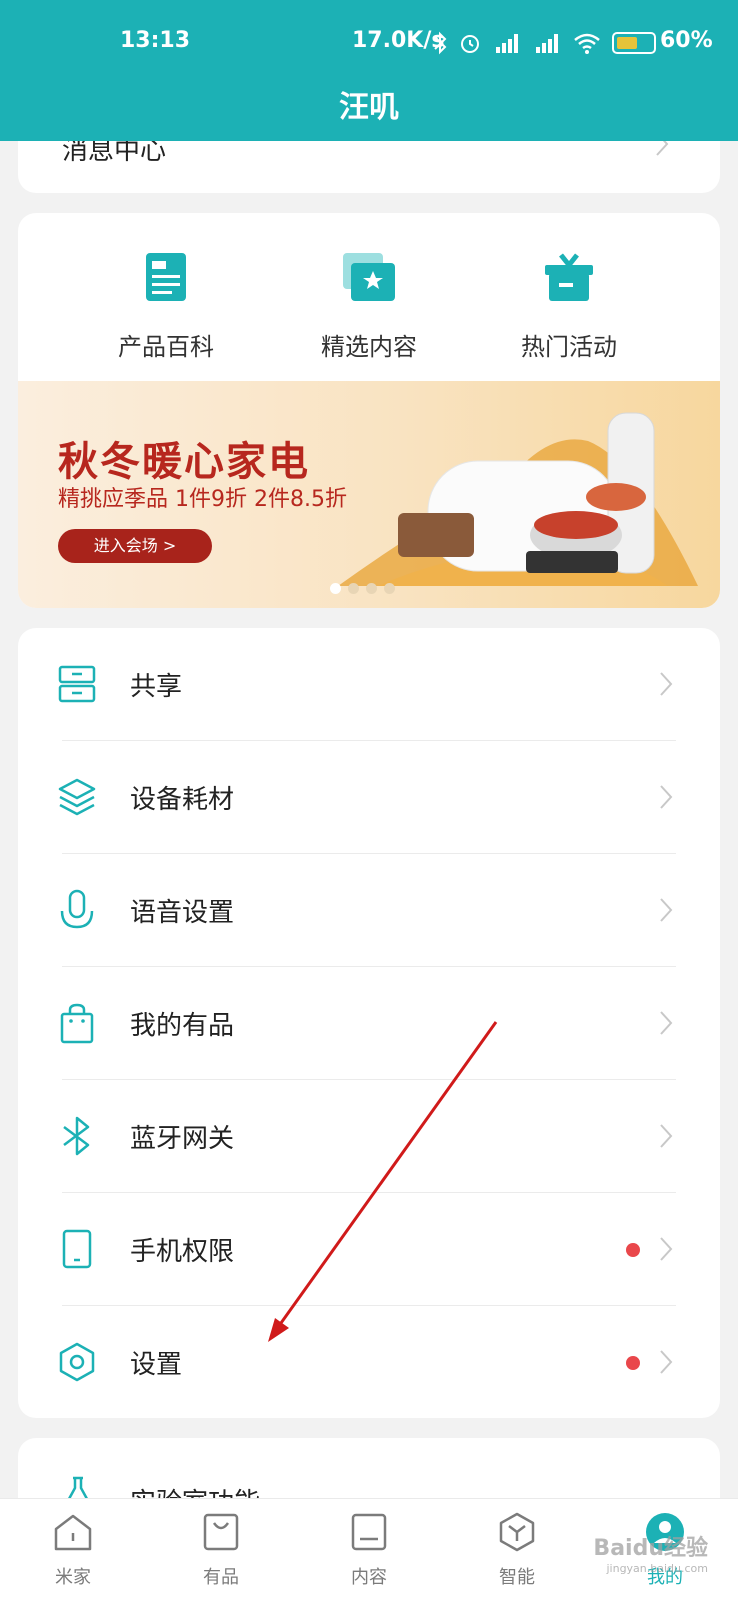 The image size is (738, 1600). I want to click on share-icon, so click(77, 684).